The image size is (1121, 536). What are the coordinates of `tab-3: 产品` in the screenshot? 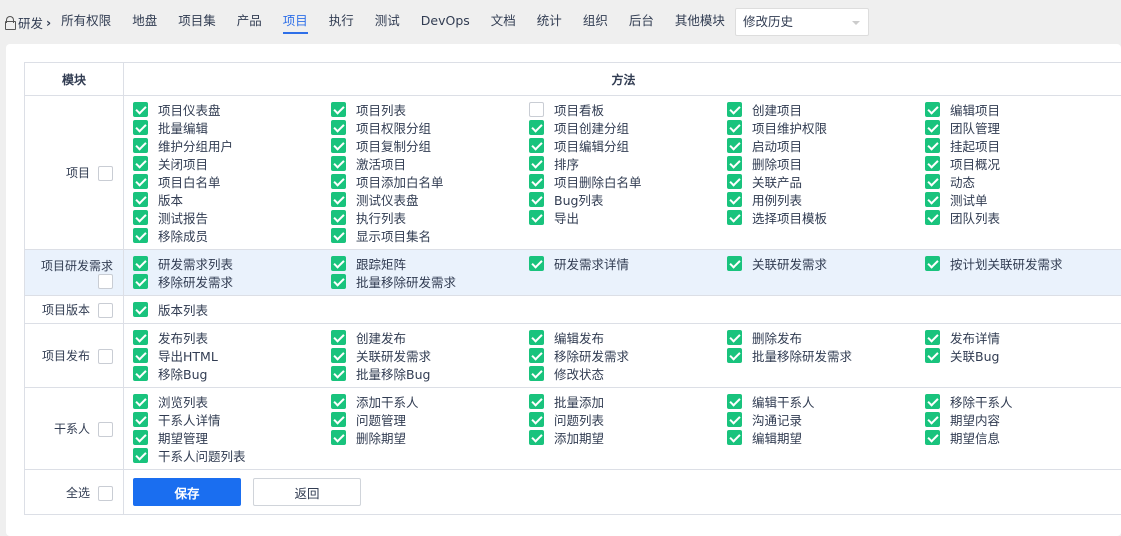 It's located at (249, 22).